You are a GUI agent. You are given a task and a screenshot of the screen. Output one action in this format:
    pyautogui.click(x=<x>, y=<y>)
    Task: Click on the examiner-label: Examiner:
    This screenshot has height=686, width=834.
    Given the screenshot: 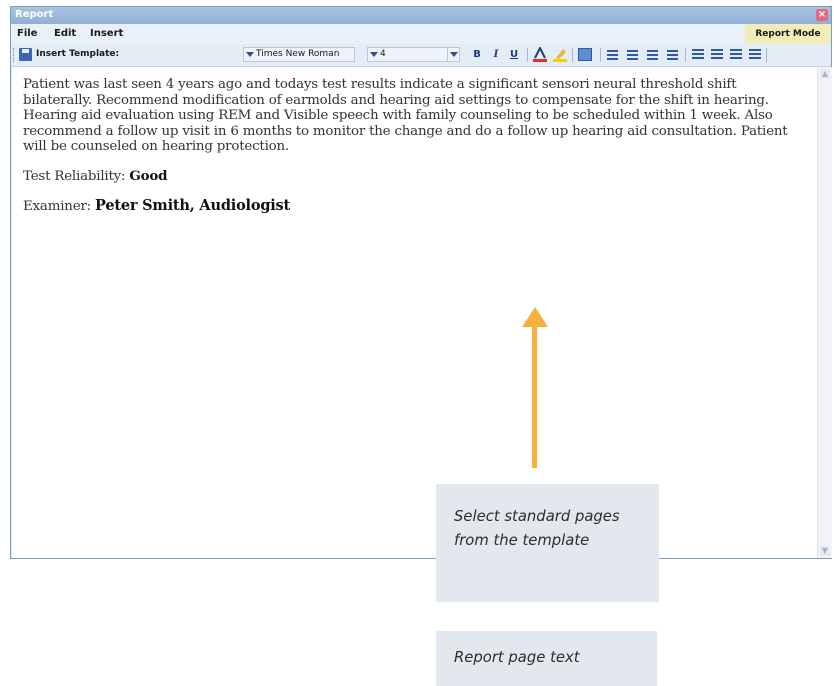 What is the action you would take?
    pyautogui.click(x=59, y=206)
    